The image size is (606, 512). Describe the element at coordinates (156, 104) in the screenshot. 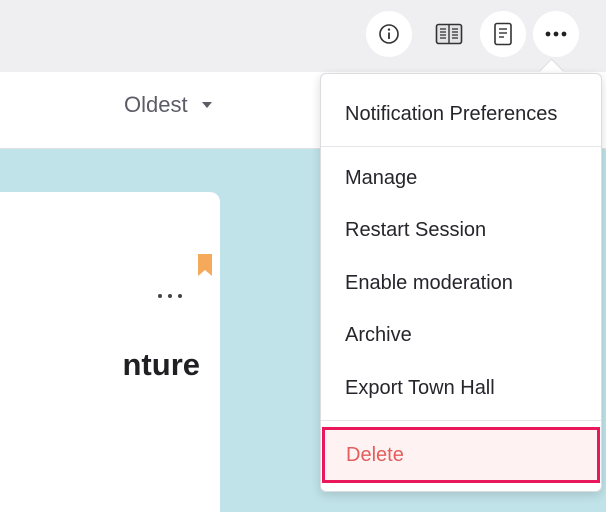

I see `sort-label: Oldest` at that location.